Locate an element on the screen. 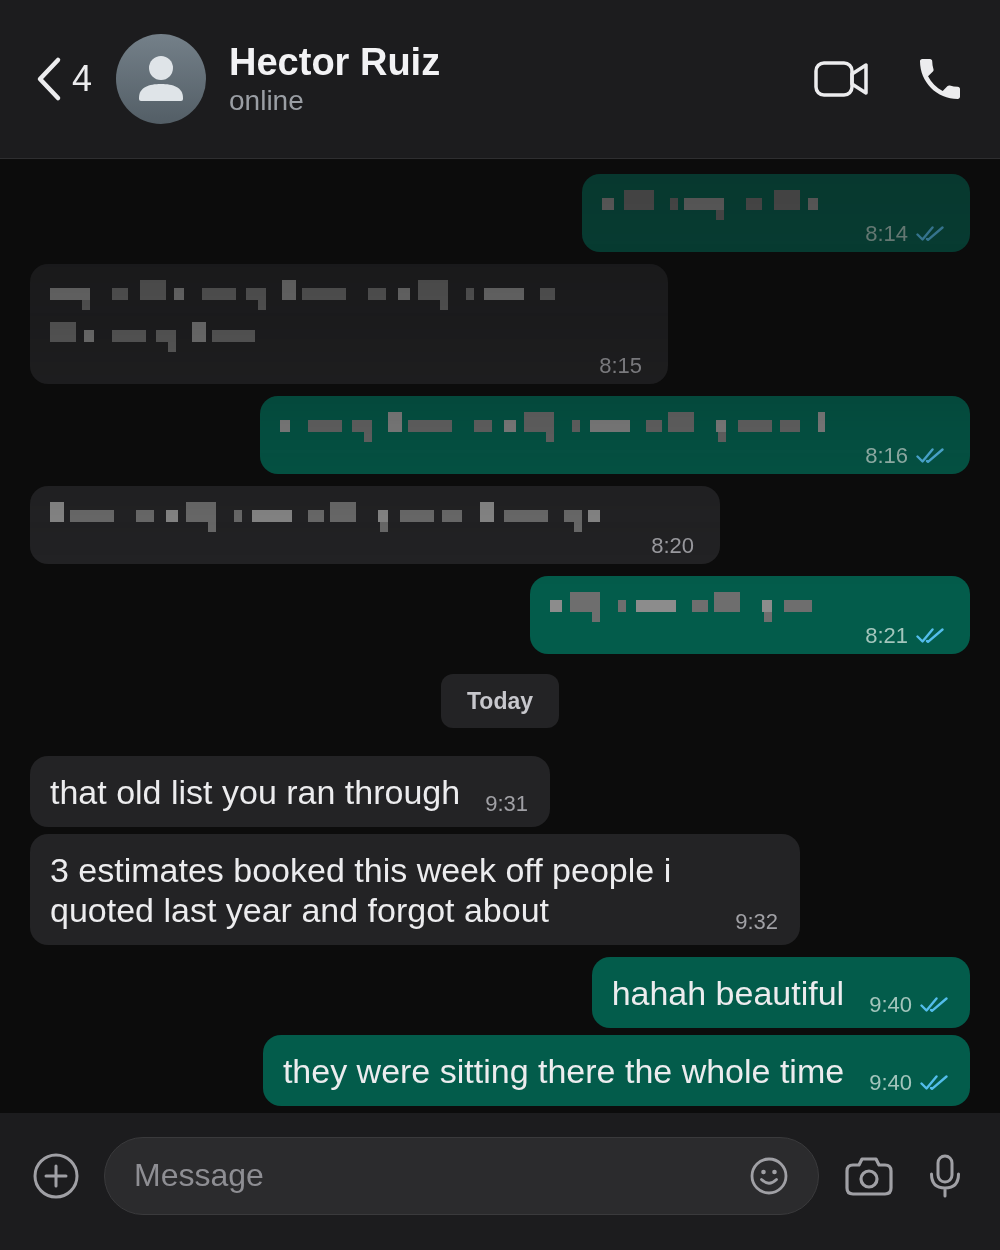  message-time: 8:15 is located at coordinates (620, 366).